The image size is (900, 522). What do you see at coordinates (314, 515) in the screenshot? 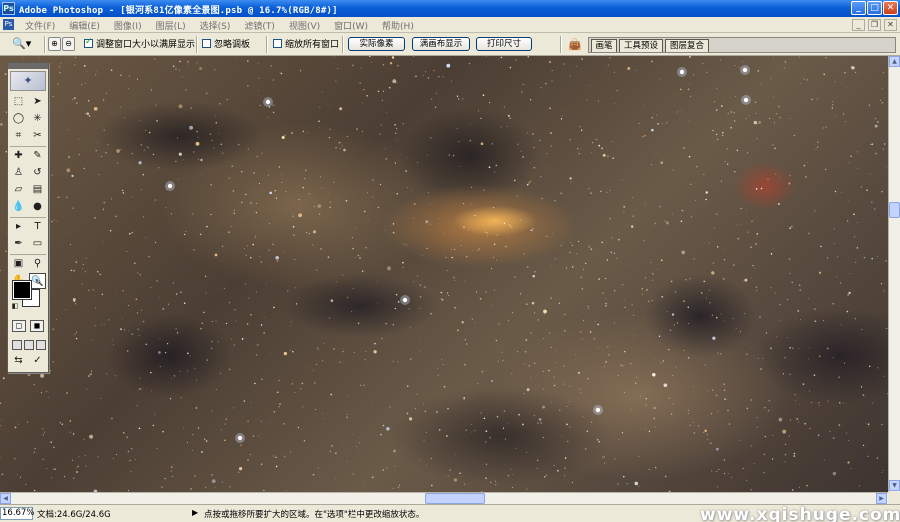
I see `tool-hint-text: 点按或拖移所要扩大的区域。在"选项"栏中更改缩放状态。` at bounding box center [314, 515].